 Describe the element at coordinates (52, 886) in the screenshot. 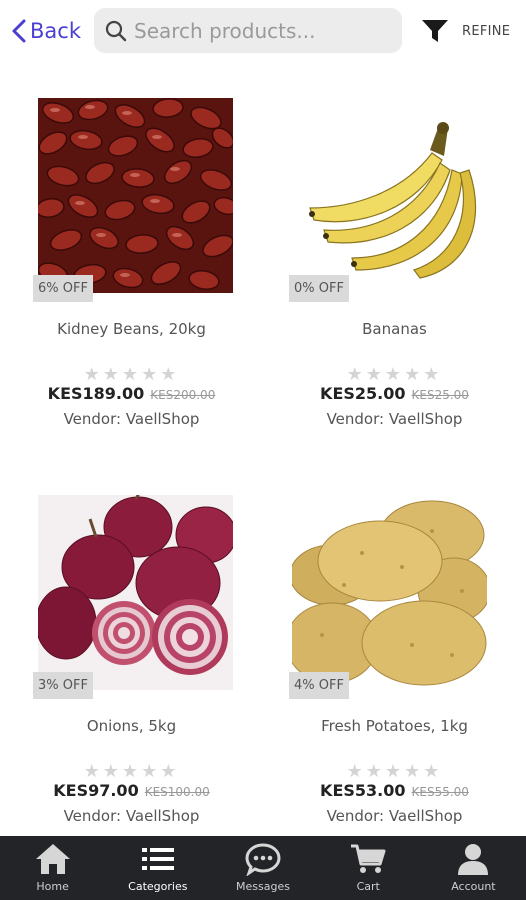

I see `tab-label: Home` at that location.